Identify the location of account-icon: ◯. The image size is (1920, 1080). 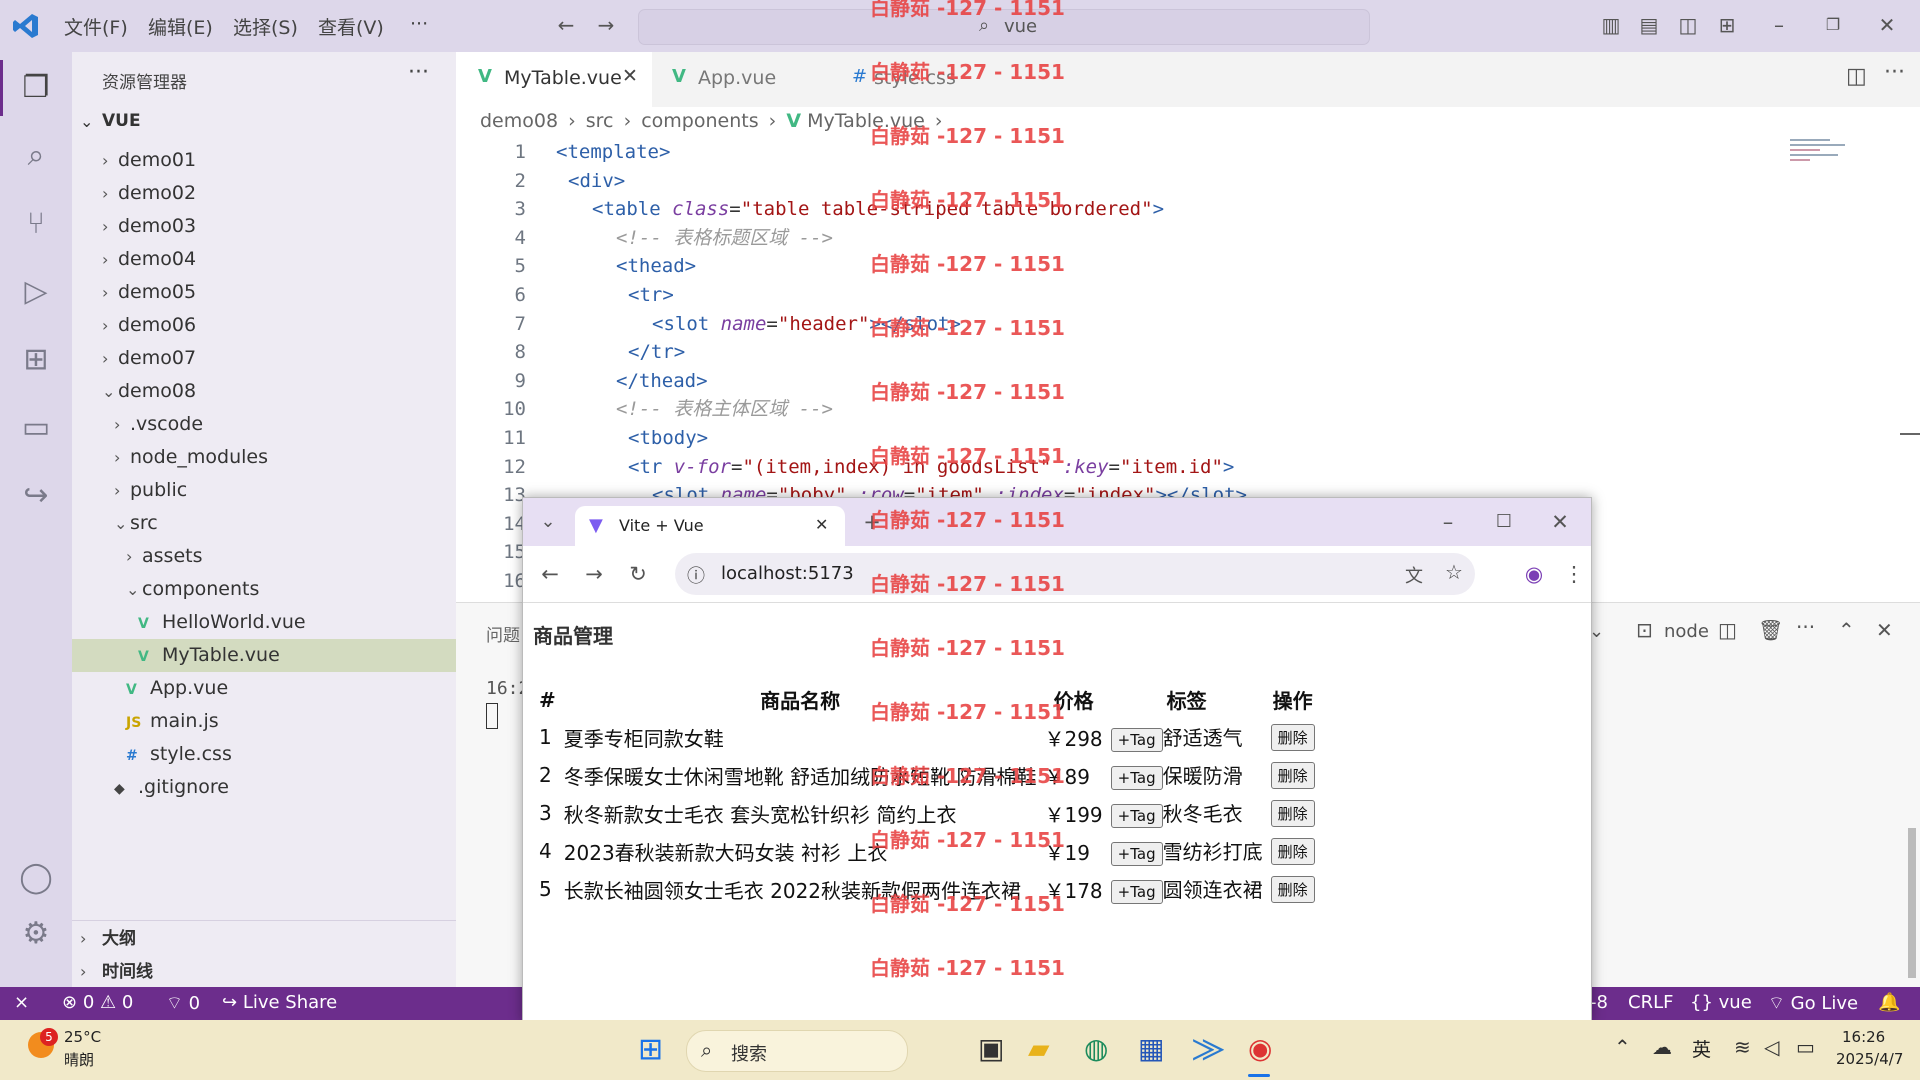
(36, 878).